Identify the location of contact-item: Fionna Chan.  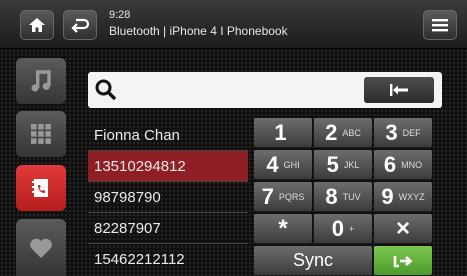
(168, 135).